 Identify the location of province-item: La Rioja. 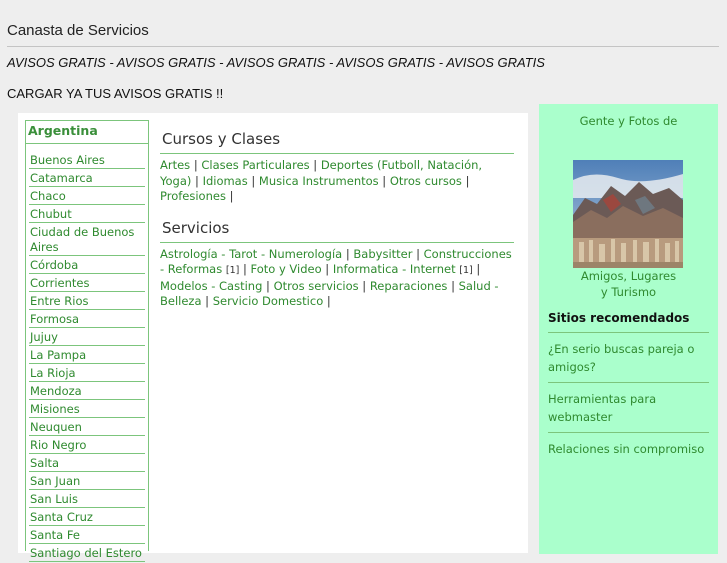
(87, 373).